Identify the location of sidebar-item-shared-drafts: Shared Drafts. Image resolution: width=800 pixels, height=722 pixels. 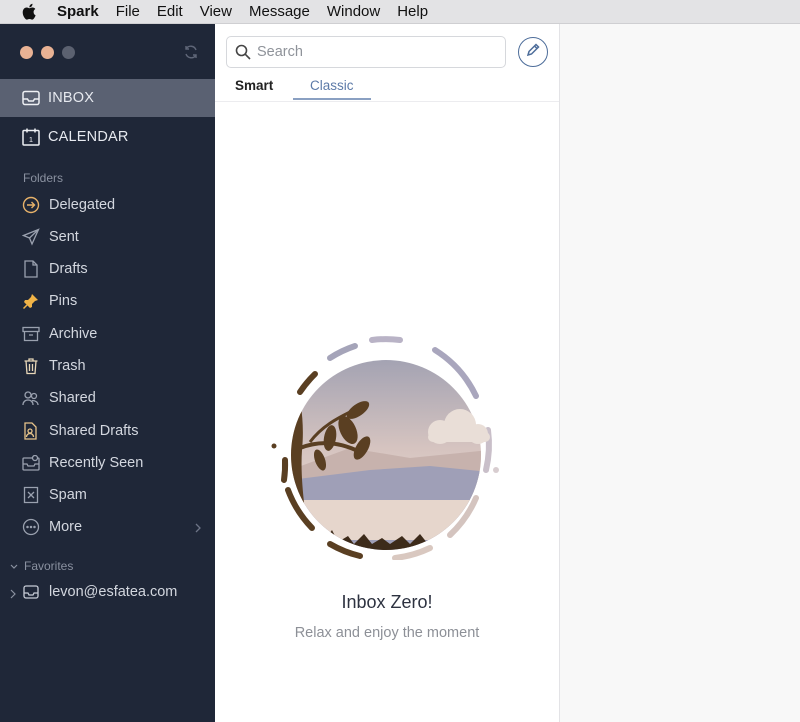
(107, 431).